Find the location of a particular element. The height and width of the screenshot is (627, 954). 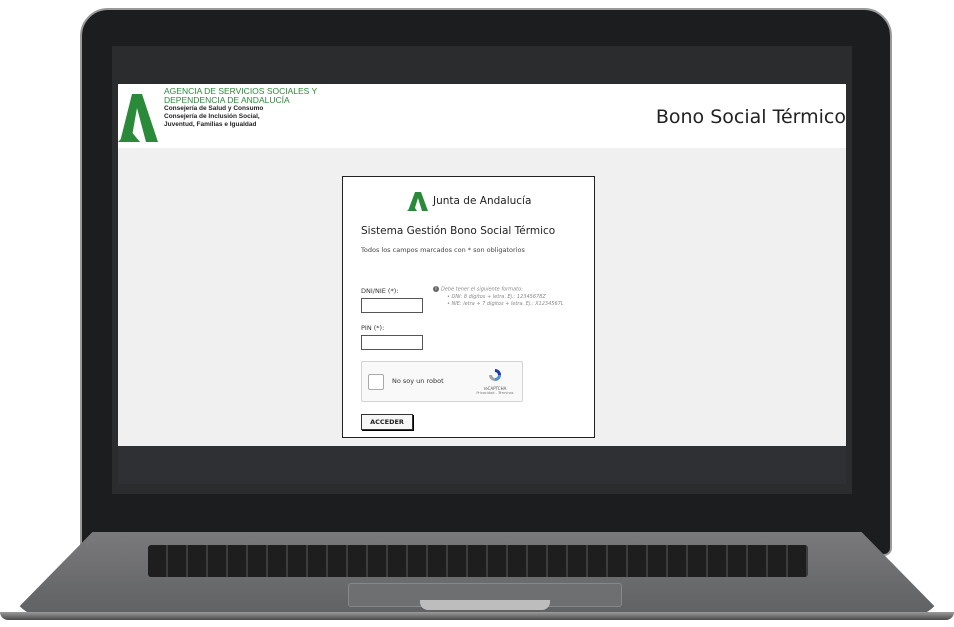

screen-bottom-area is located at coordinates (482, 465).